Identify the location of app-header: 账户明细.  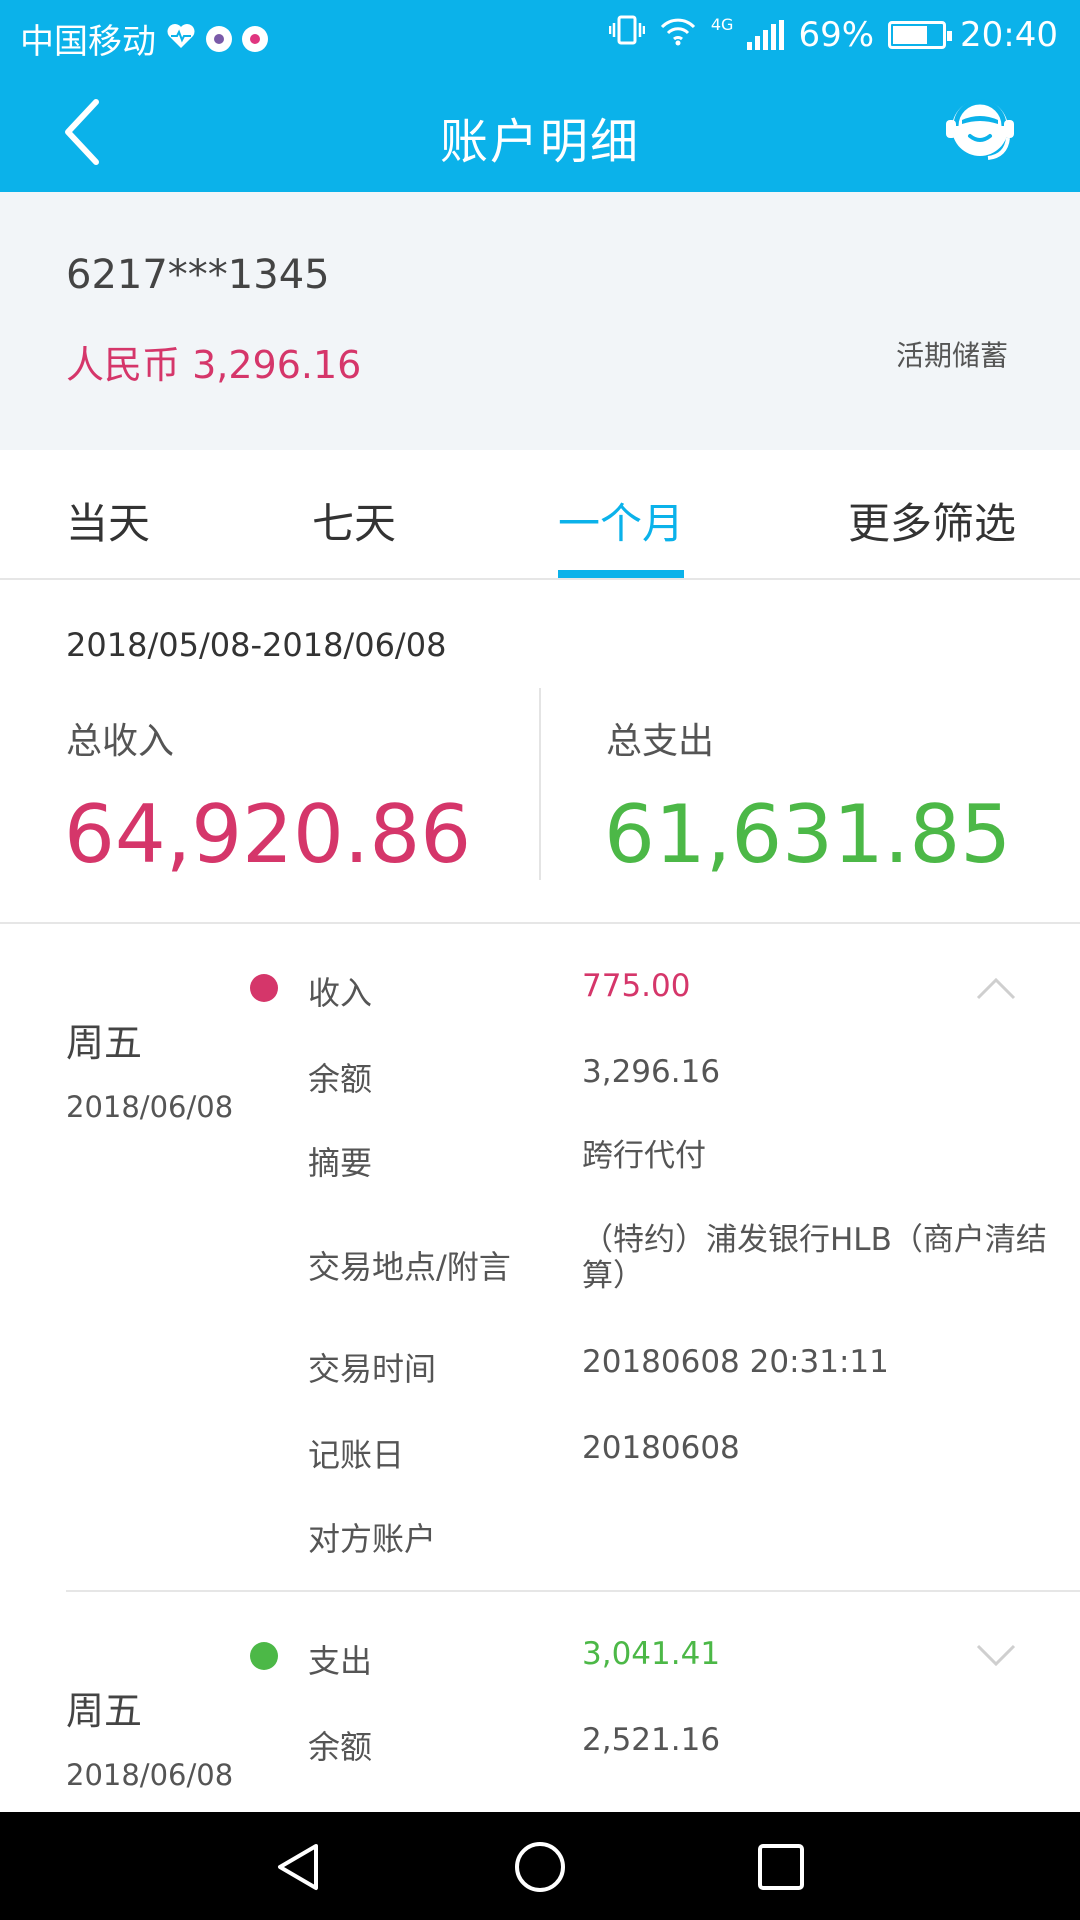
(540, 132).